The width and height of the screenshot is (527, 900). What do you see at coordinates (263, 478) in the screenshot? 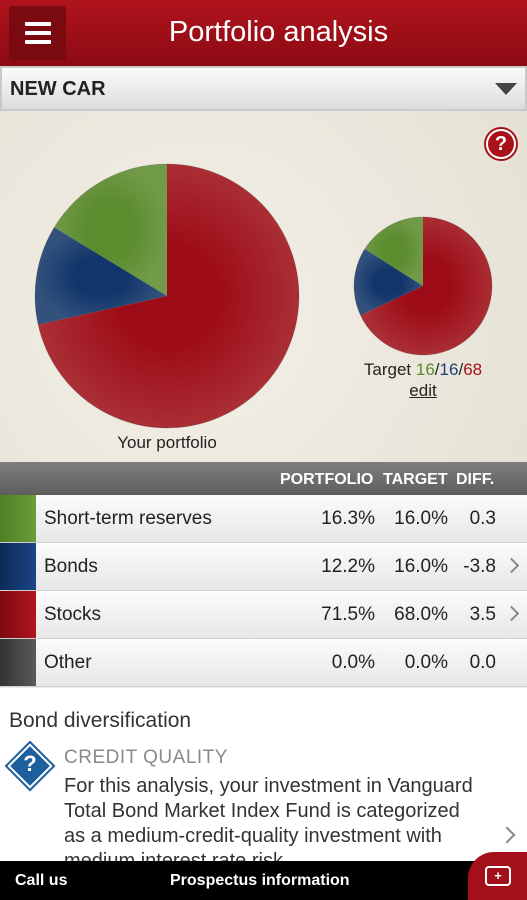
I see `allocation-table-header: PORTFOLIO TARGET DIFF.` at bounding box center [263, 478].